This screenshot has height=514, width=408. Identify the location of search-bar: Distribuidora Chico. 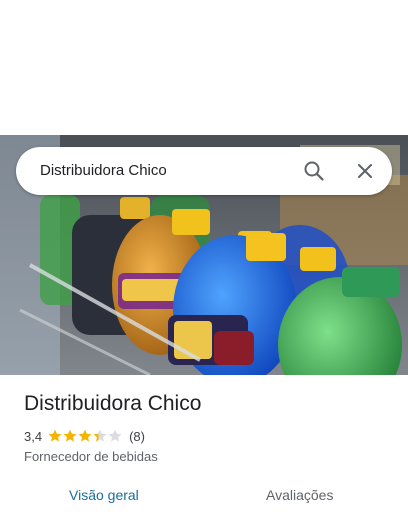
(204, 171).